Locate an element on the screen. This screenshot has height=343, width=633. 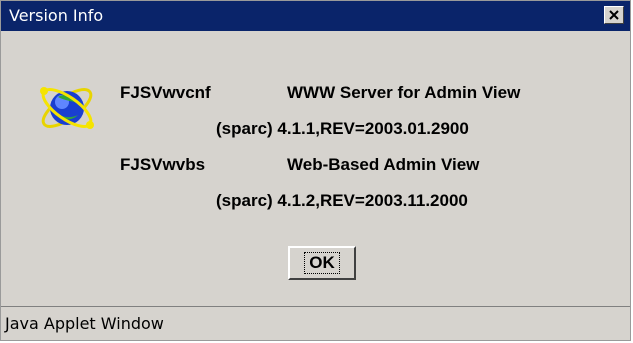
package-2-name: FJSVwvbs is located at coordinates (163, 164).